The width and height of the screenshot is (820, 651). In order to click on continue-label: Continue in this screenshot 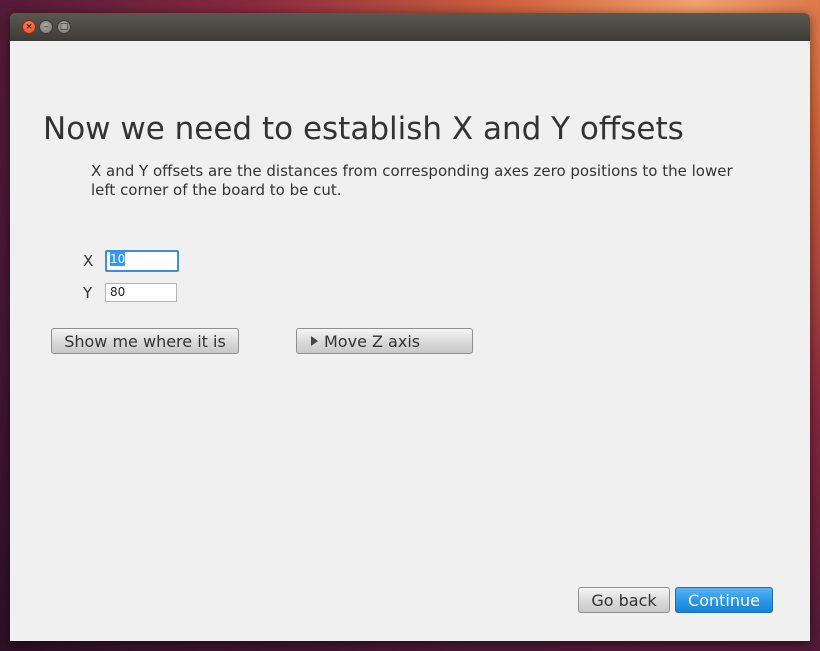, I will do `click(724, 600)`.